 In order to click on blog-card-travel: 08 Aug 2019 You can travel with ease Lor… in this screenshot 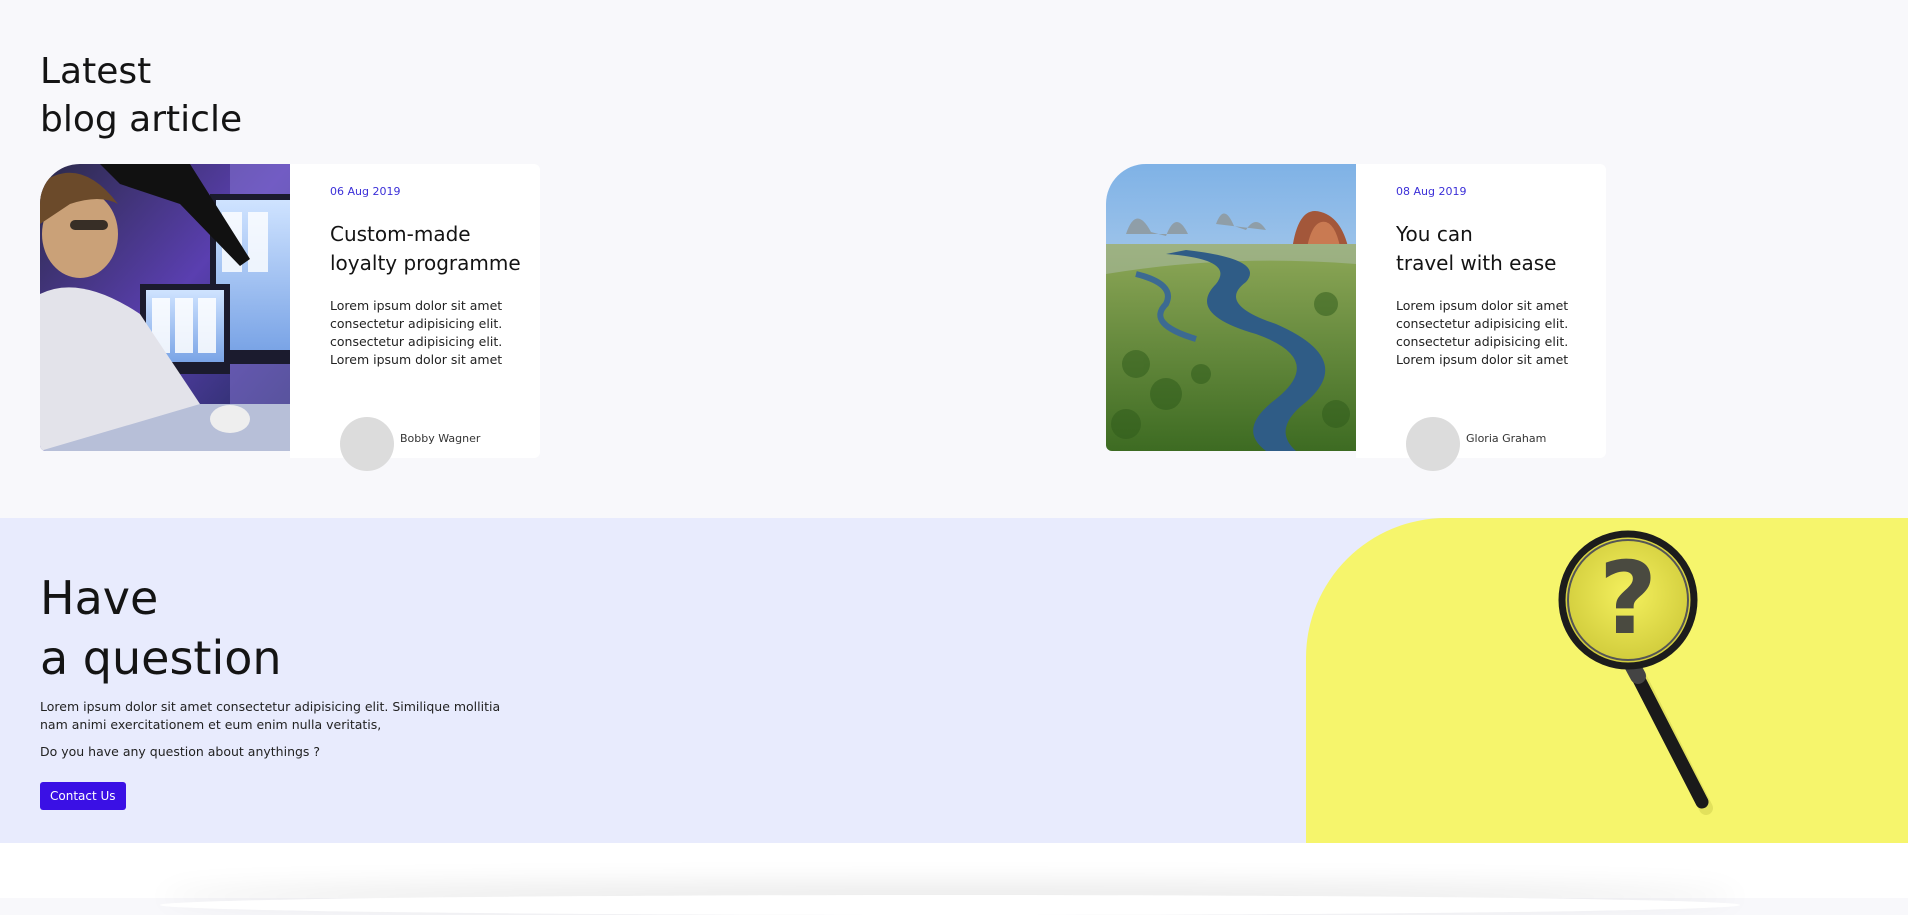, I will do `click(1356, 317)`.